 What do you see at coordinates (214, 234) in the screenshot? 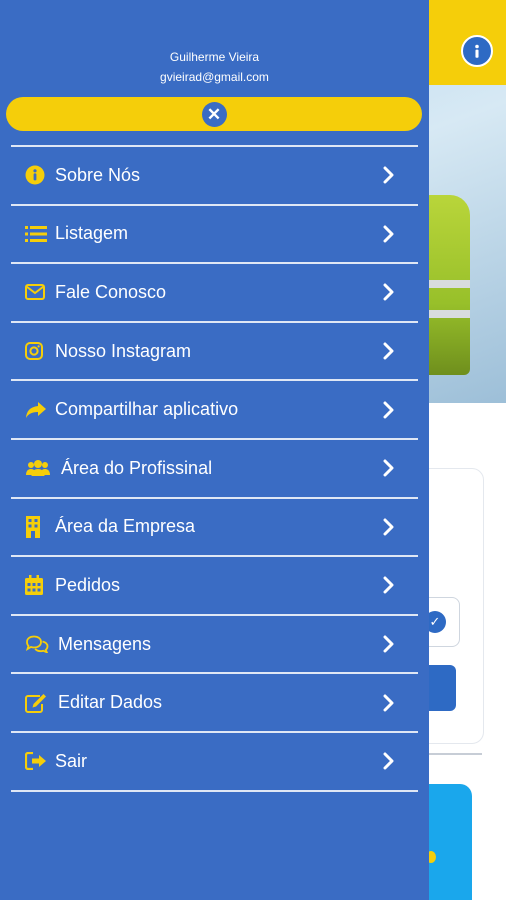
I see `menu-item-listagem: Listagem` at bounding box center [214, 234].